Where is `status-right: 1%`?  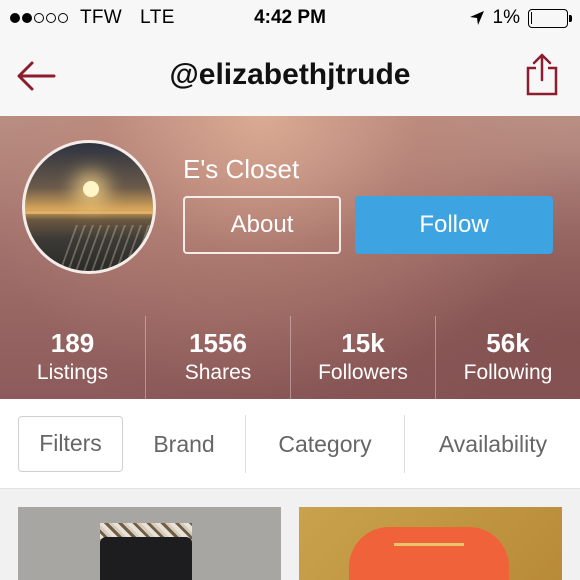
status-right: 1% is located at coordinates (520, 18).